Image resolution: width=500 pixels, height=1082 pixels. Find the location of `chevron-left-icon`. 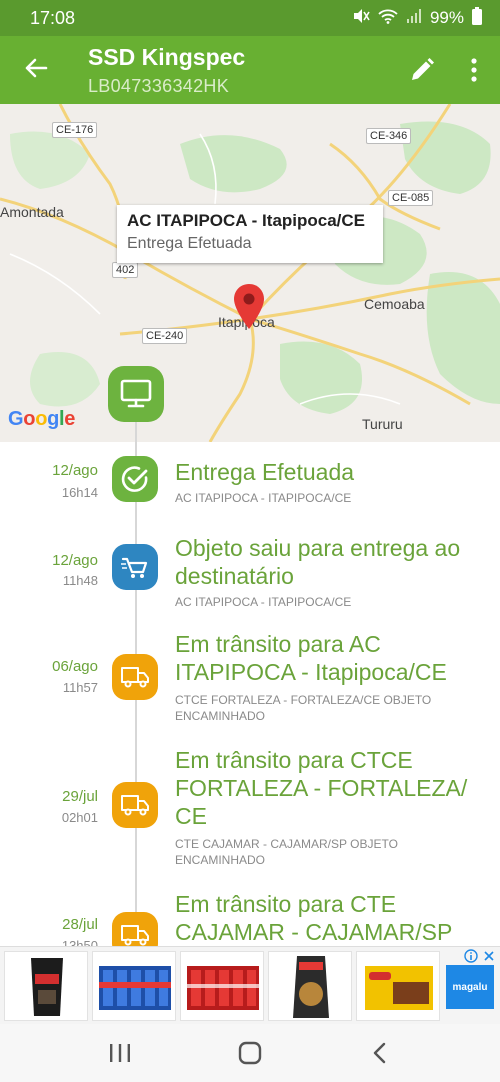

chevron-left-icon is located at coordinates (379, 1053).